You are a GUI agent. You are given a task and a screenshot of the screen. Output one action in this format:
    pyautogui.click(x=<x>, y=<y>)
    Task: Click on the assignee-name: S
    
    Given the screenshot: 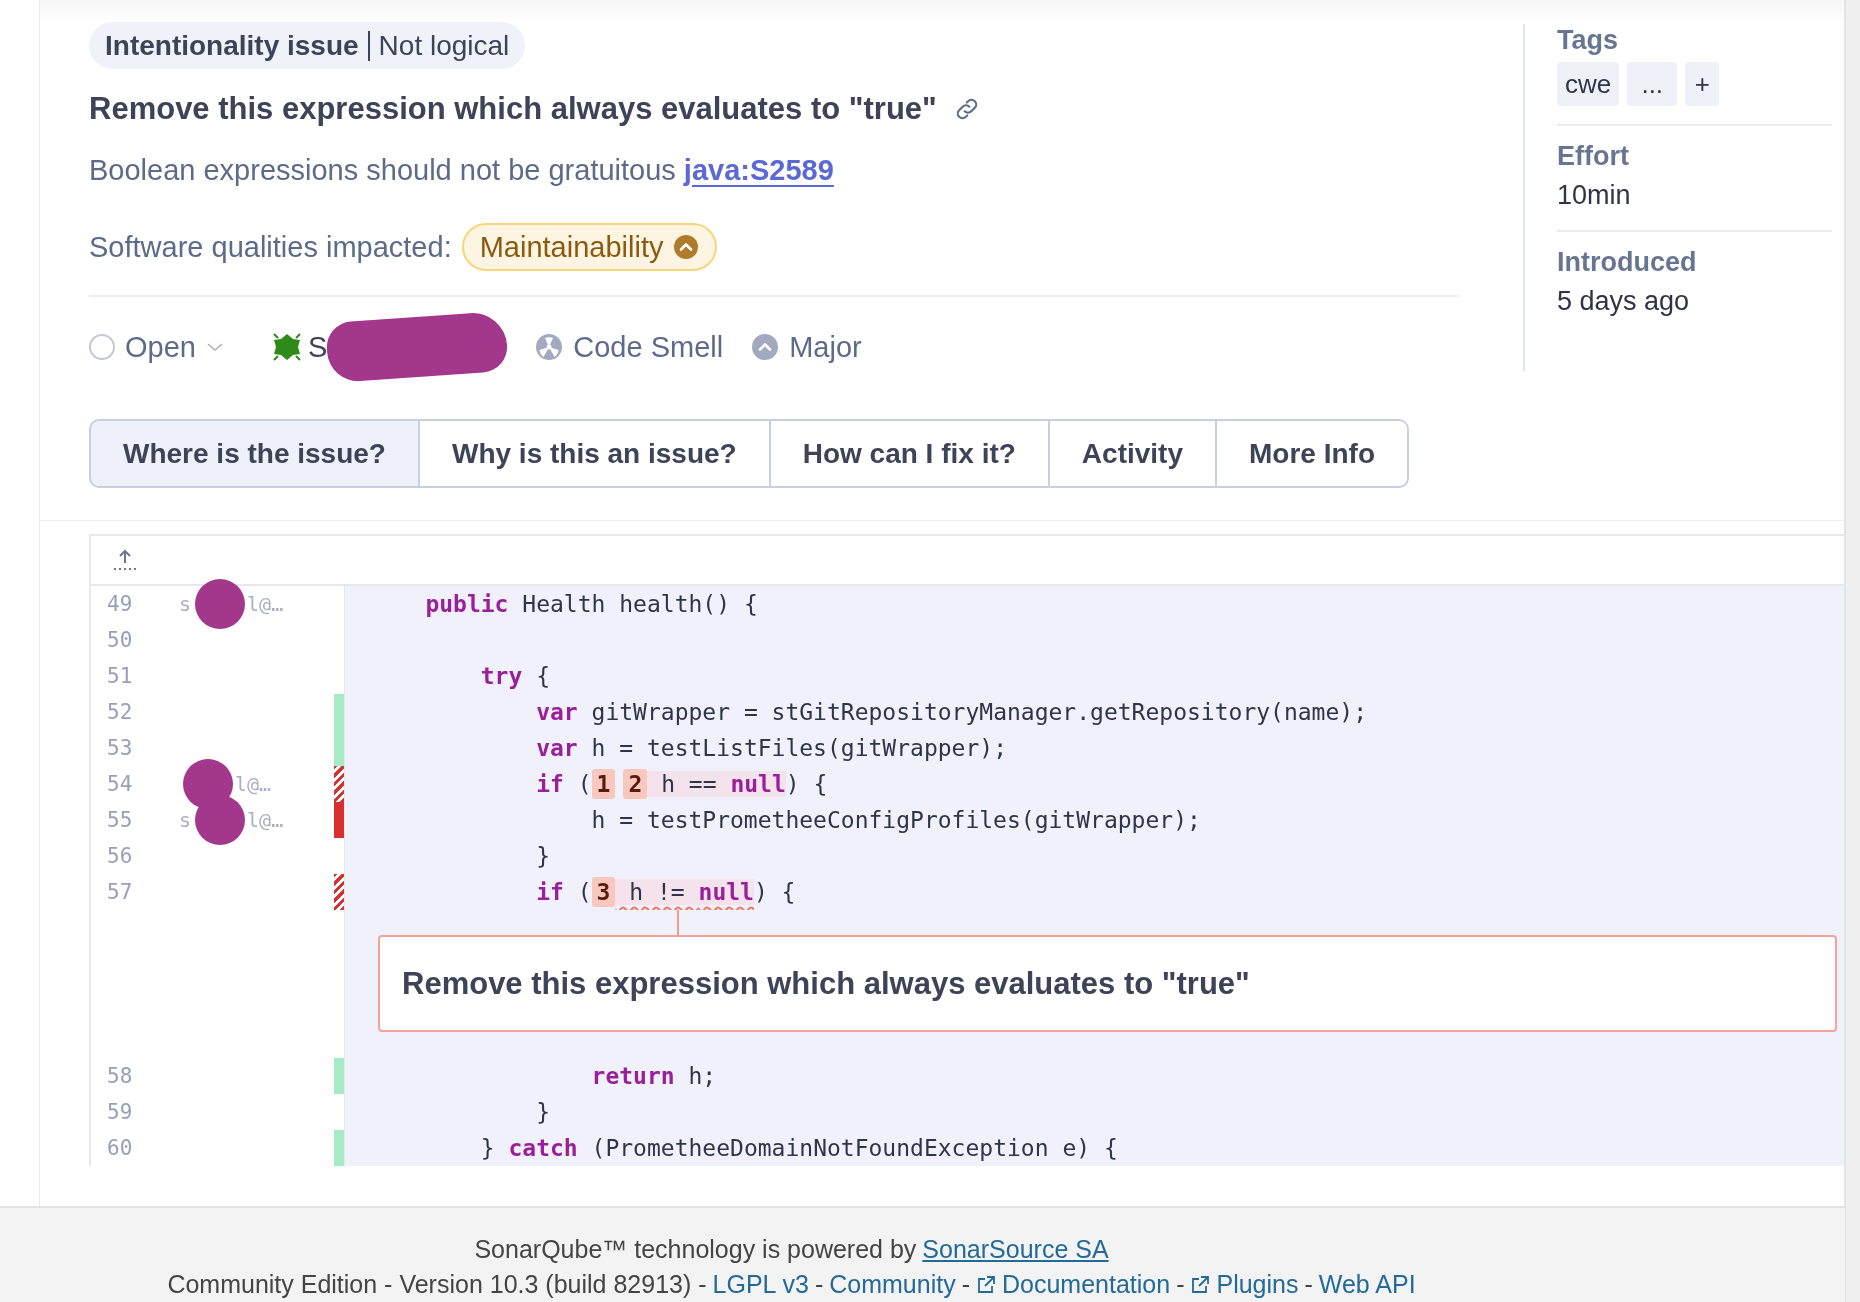 What is the action you would take?
    pyautogui.click(x=317, y=347)
    